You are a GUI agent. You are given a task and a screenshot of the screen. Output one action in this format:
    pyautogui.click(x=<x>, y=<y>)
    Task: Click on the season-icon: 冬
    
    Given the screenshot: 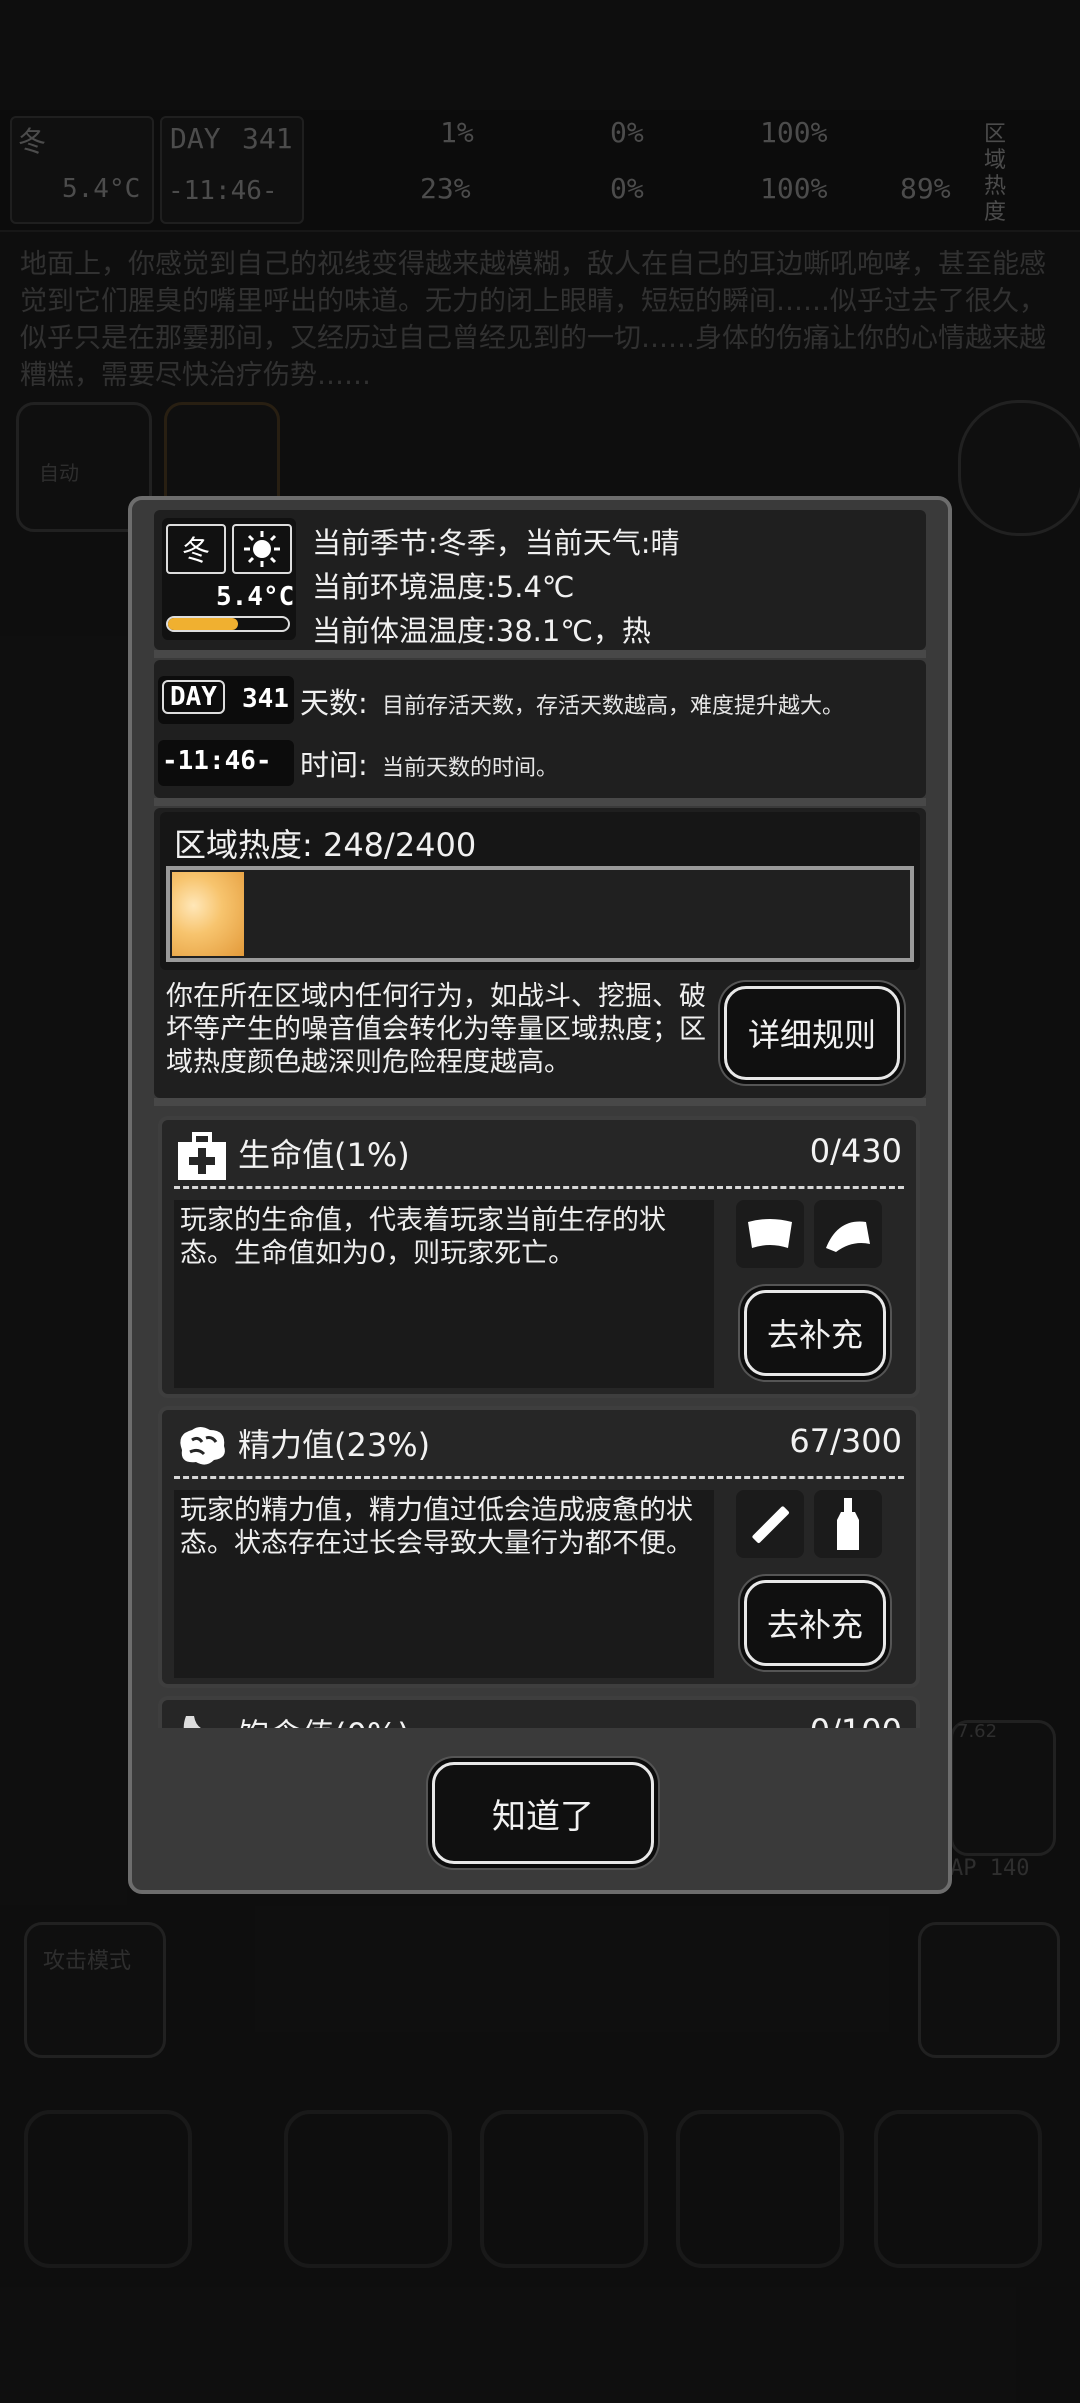 What is the action you would take?
    pyautogui.click(x=196, y=549)
    